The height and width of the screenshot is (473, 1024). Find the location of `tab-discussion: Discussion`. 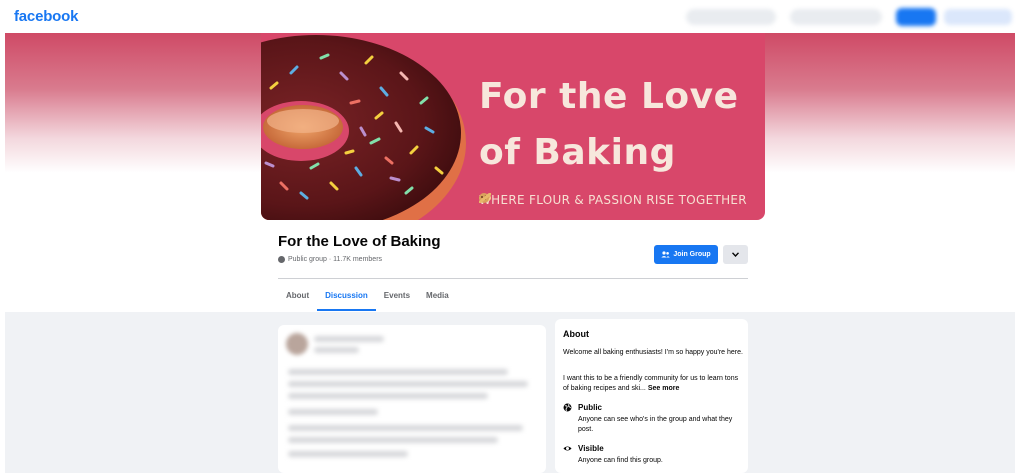

tab-discussion: Discussion is located at coordinates (346, 298).